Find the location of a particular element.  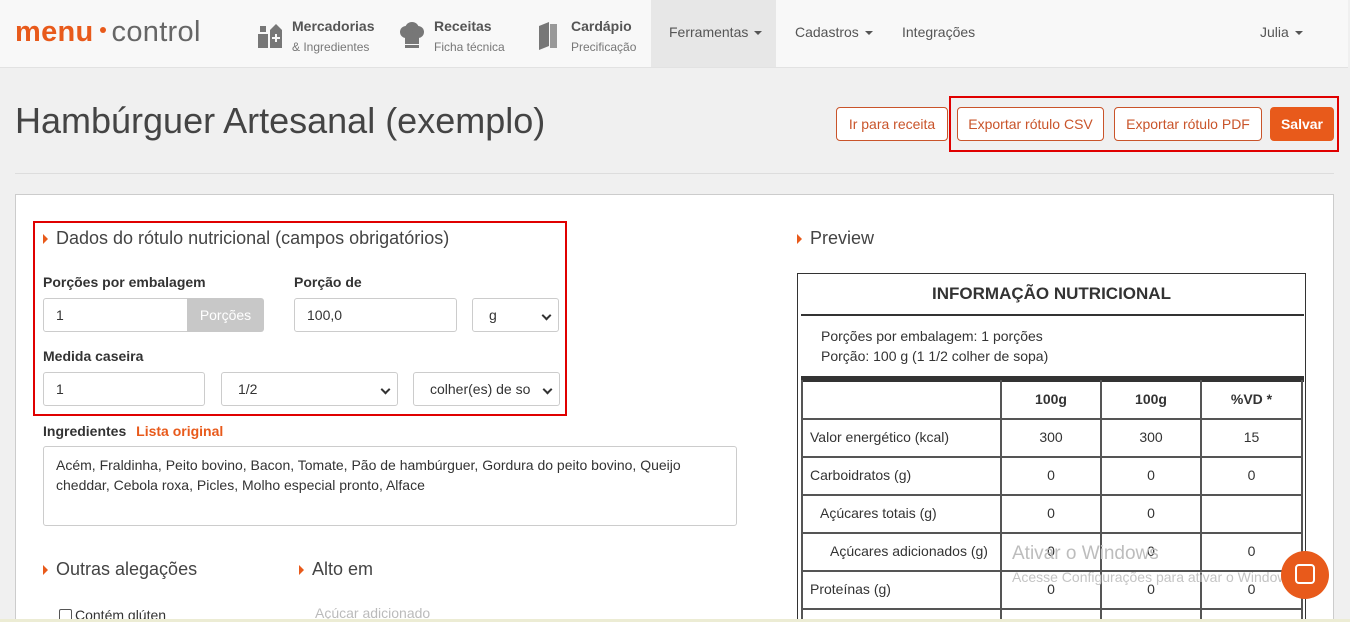

export-pdf-button: Exportar rótulo PDF is located at coordinates (1188, 124).